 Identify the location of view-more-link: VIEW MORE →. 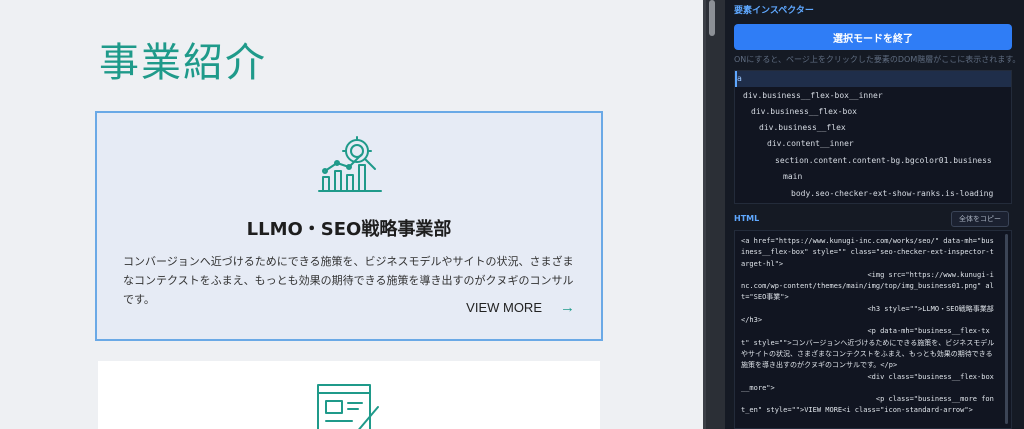
(520, 307).